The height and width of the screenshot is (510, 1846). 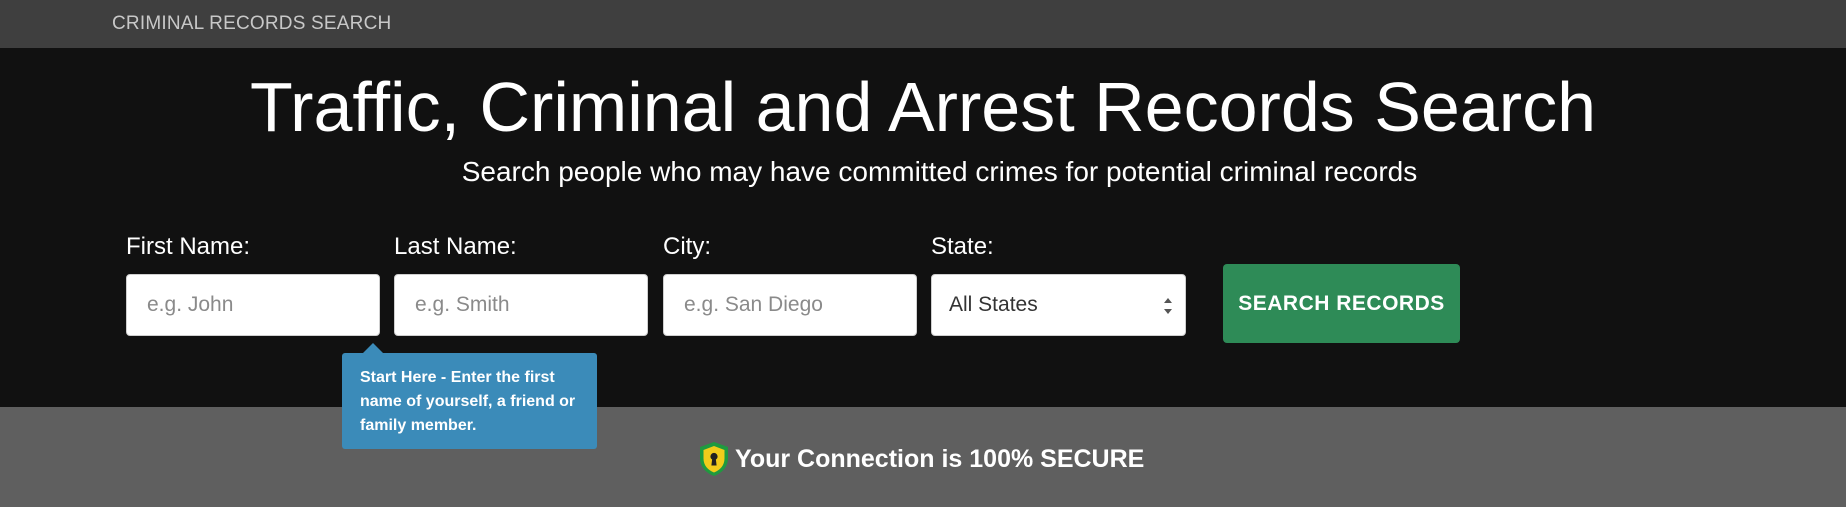 I want to click on first-name-label: First Name:, so click(x=188, y=246).